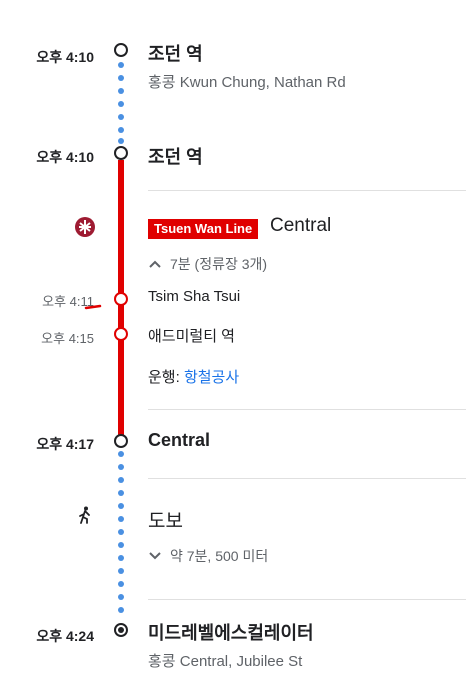 The height and width of the screenshot is (677, 466). What do you see at coordinates (165, 521) in the screenshot?
I see `walk-label: 도보` at bounding box center [165, 521].